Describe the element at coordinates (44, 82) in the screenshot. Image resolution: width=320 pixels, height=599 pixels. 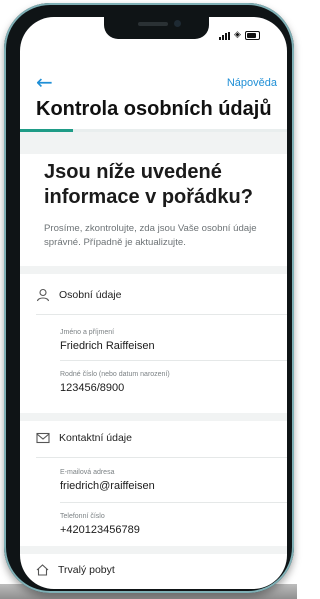
I see `back-arrow-icon: ←` at that location.